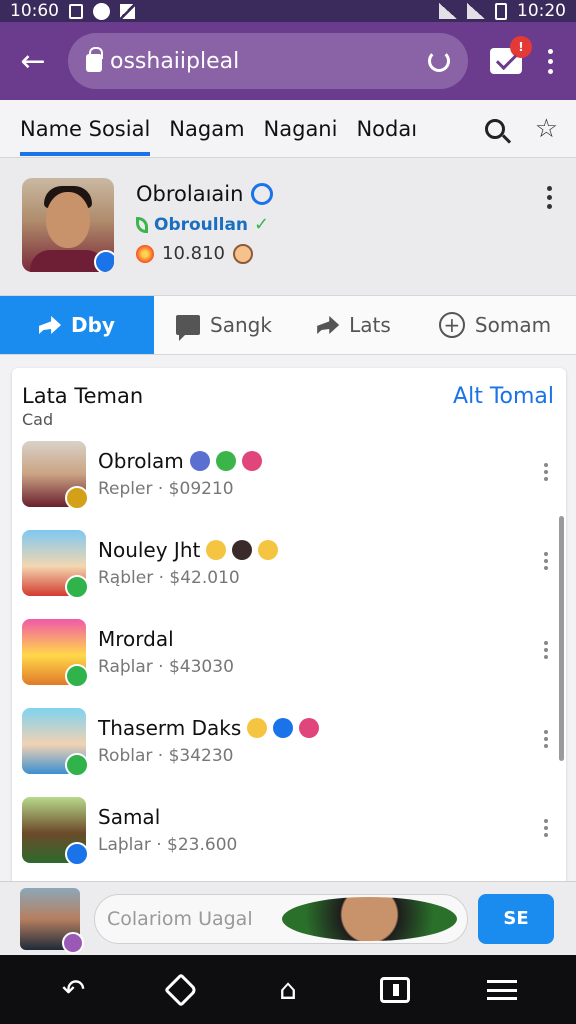 The height and width of the screenshot is (1024, 576). I want to click on thumbs-up-icon: ✓, so click(262, 224).